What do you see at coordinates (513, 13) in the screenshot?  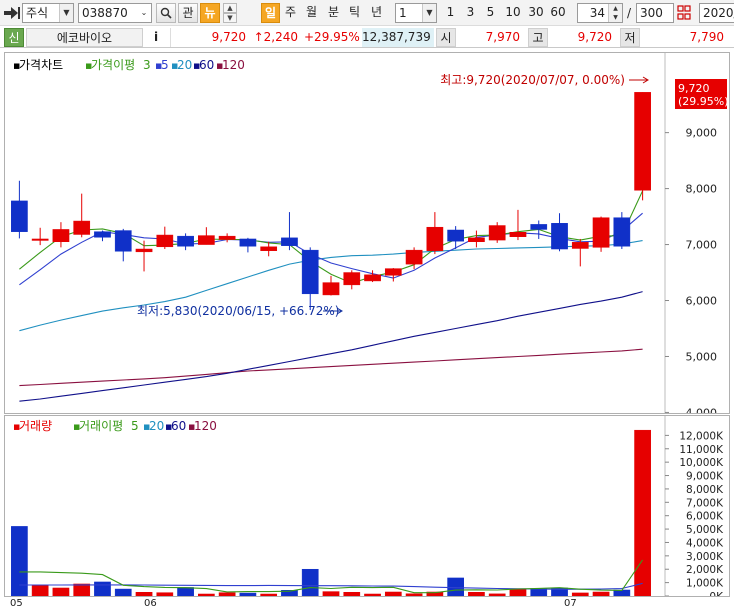 I see `interval-10: 10` at bounding box center [513, 13].